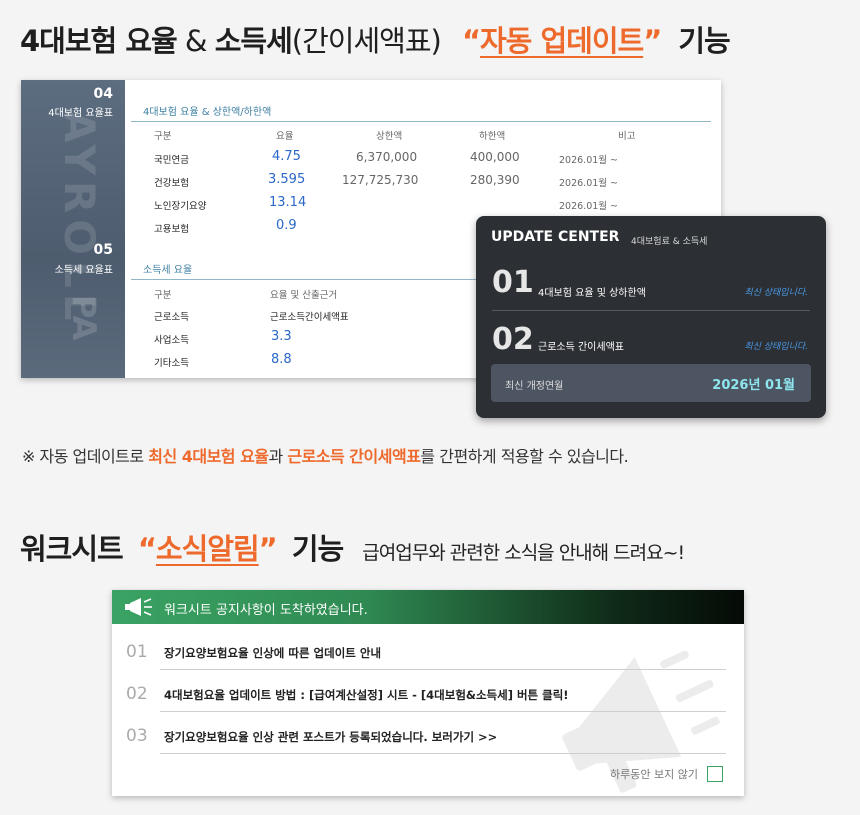 The height and width of the screenshot is (815, 860). I want to click on megaphone-icon, so click(138, 607).